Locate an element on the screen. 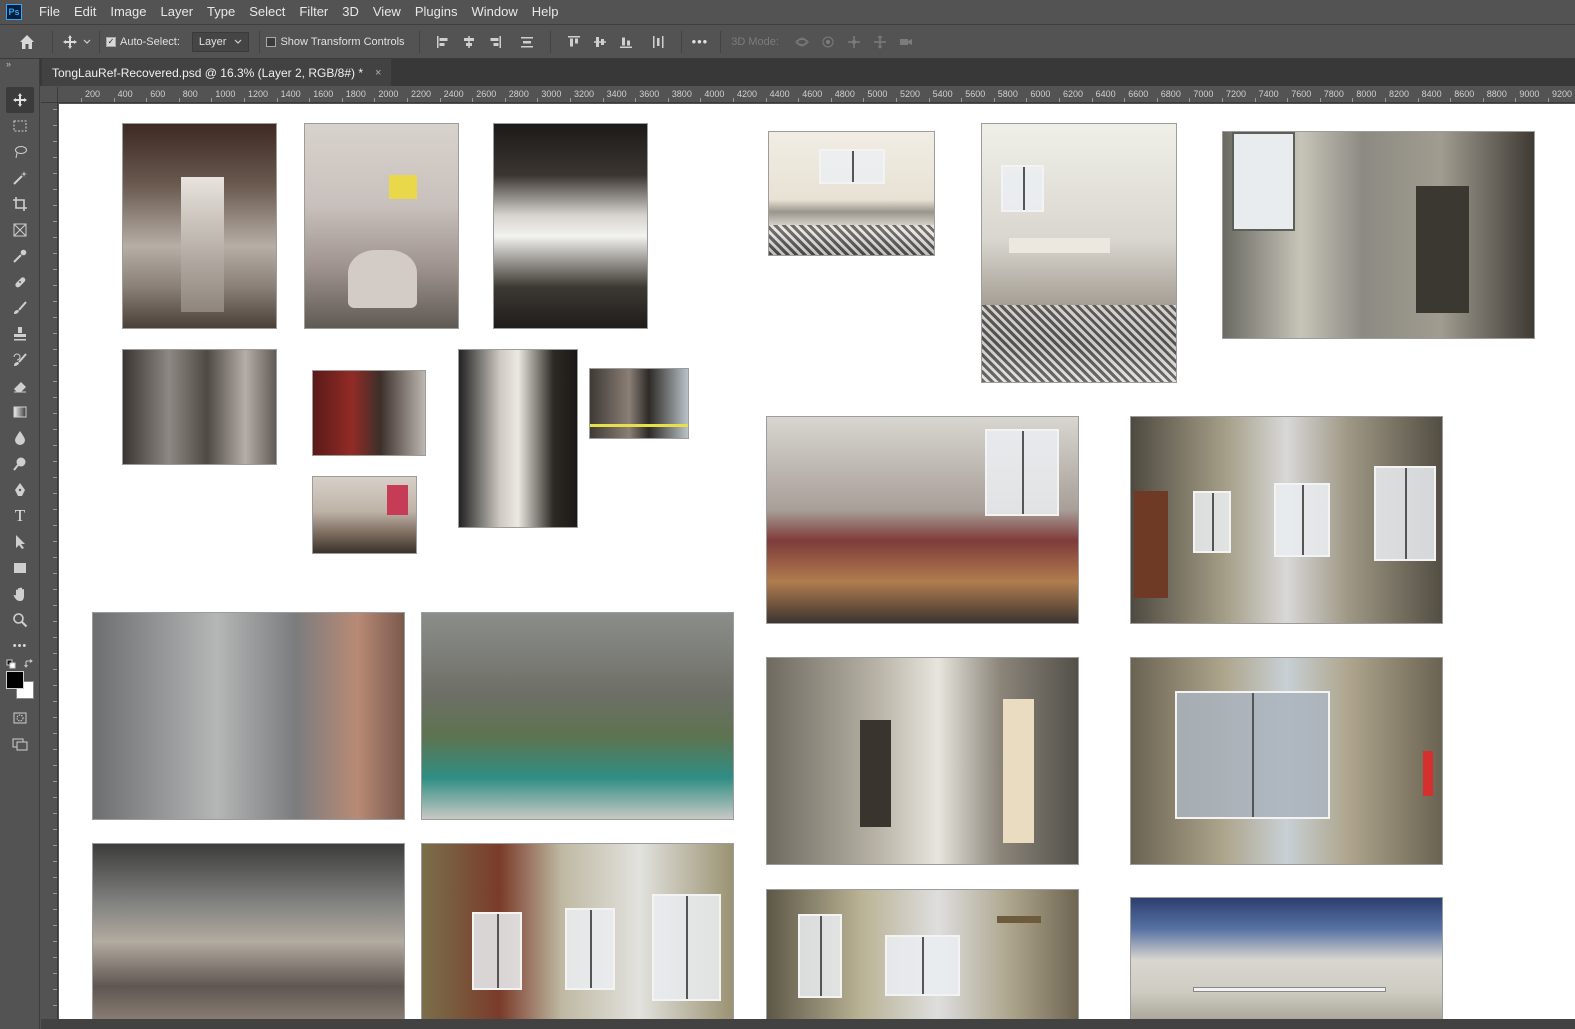 The height and width of the screenshot is (1029, 1575). foreground-color-swatch is located at coordinates (15, 680).